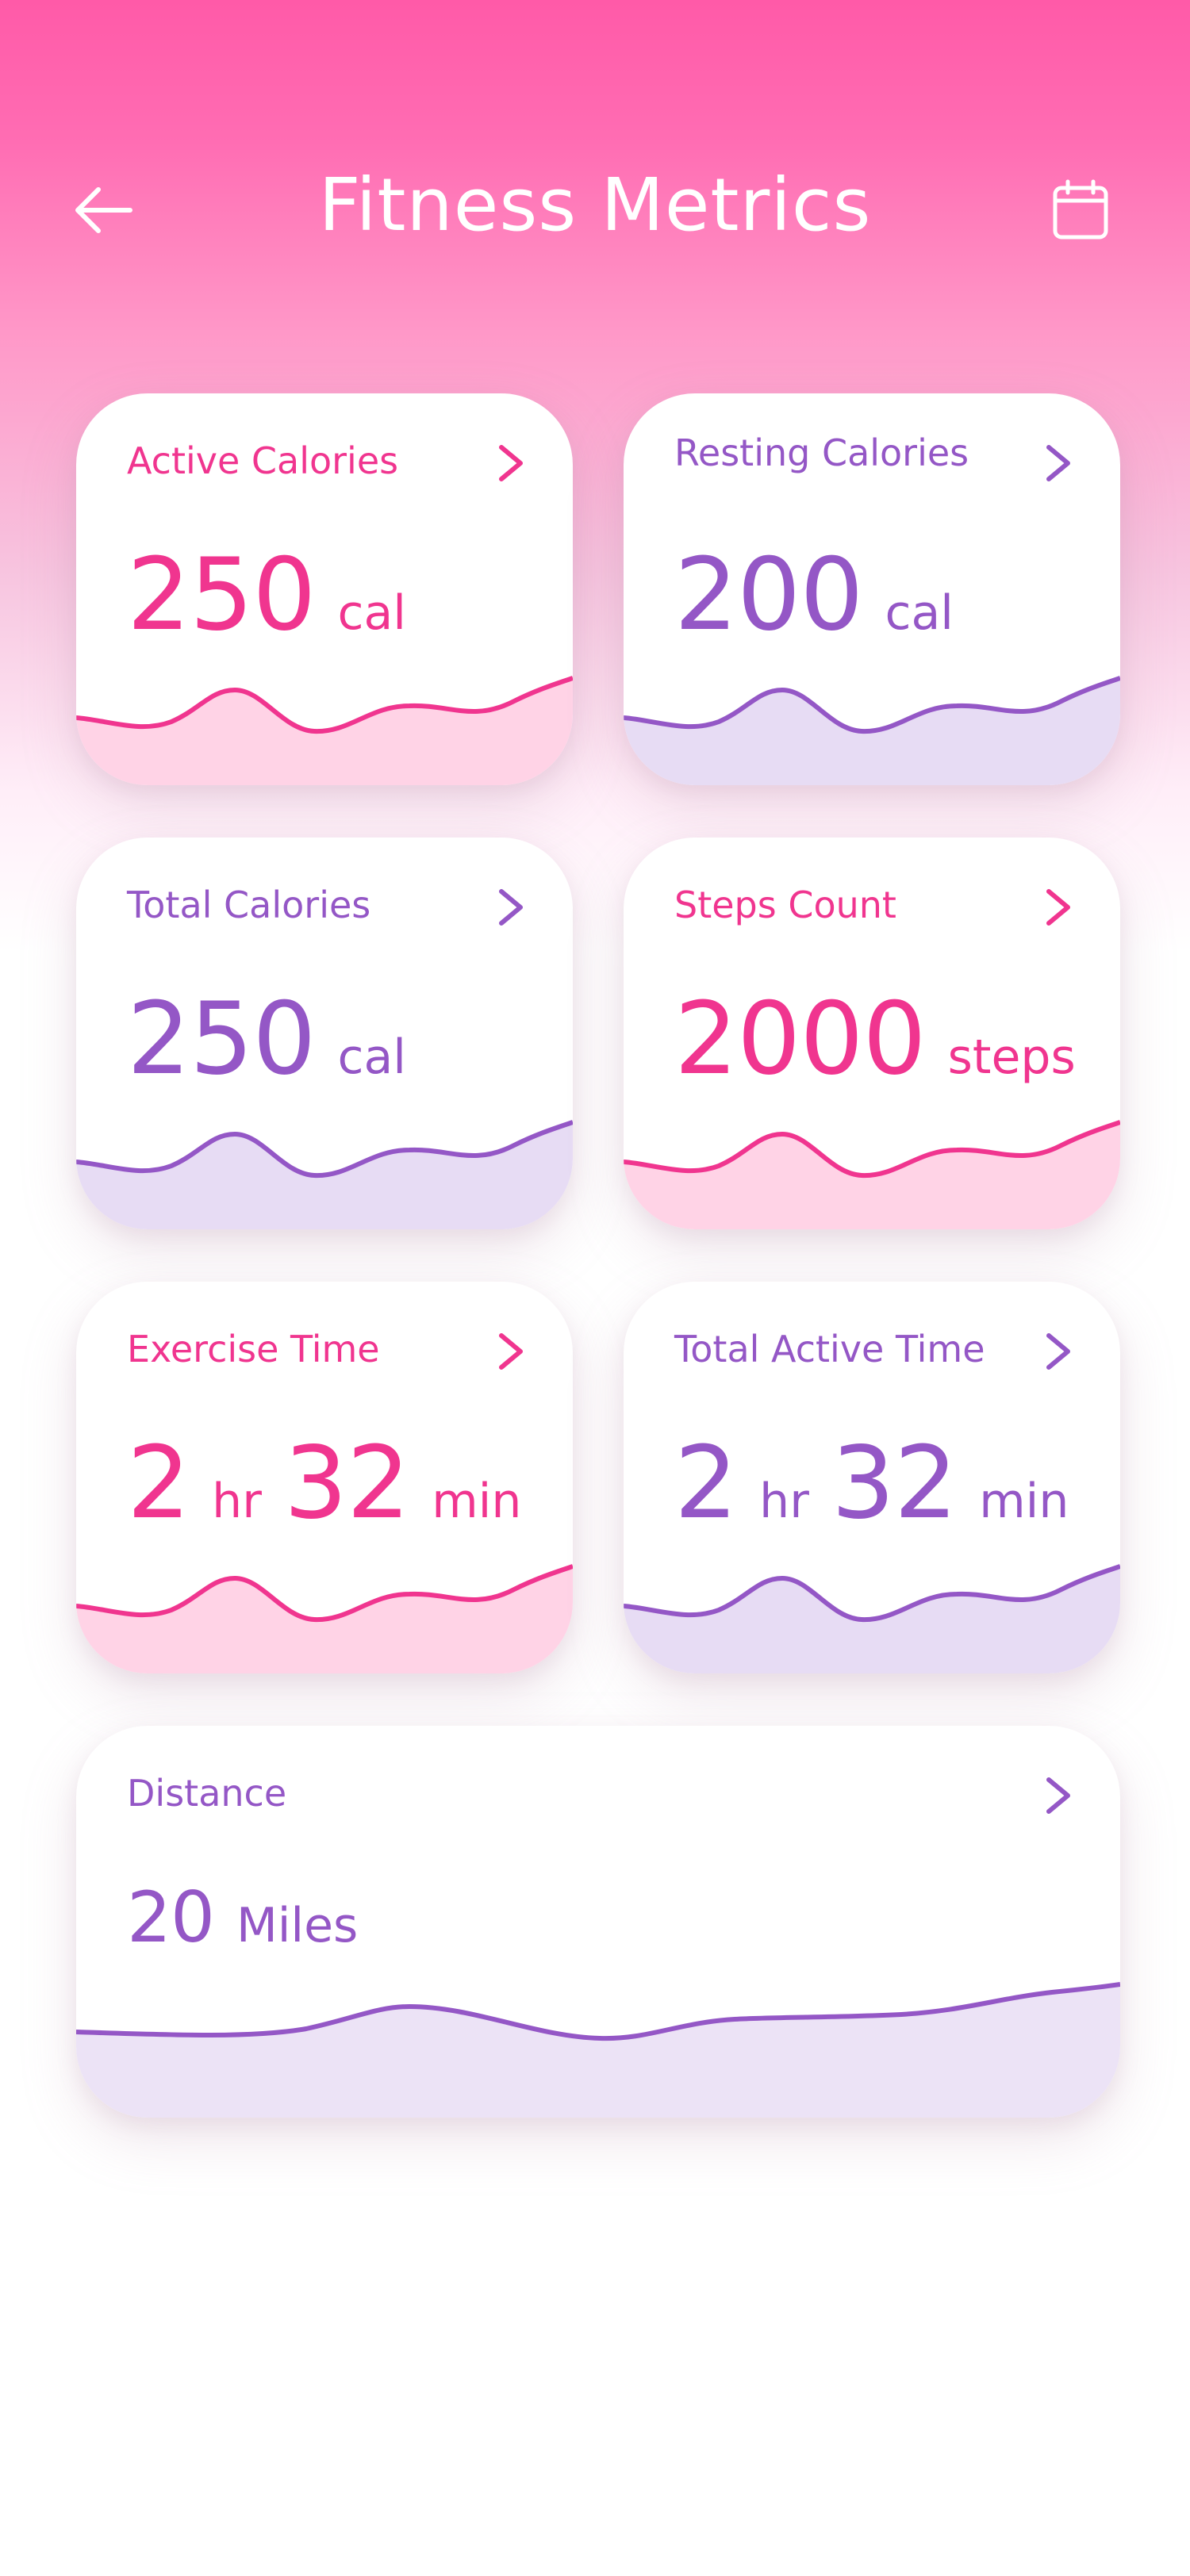  Describe the element at coordinates (207, 1794) in the screenshot. I see `card-label: Distance` at that location.